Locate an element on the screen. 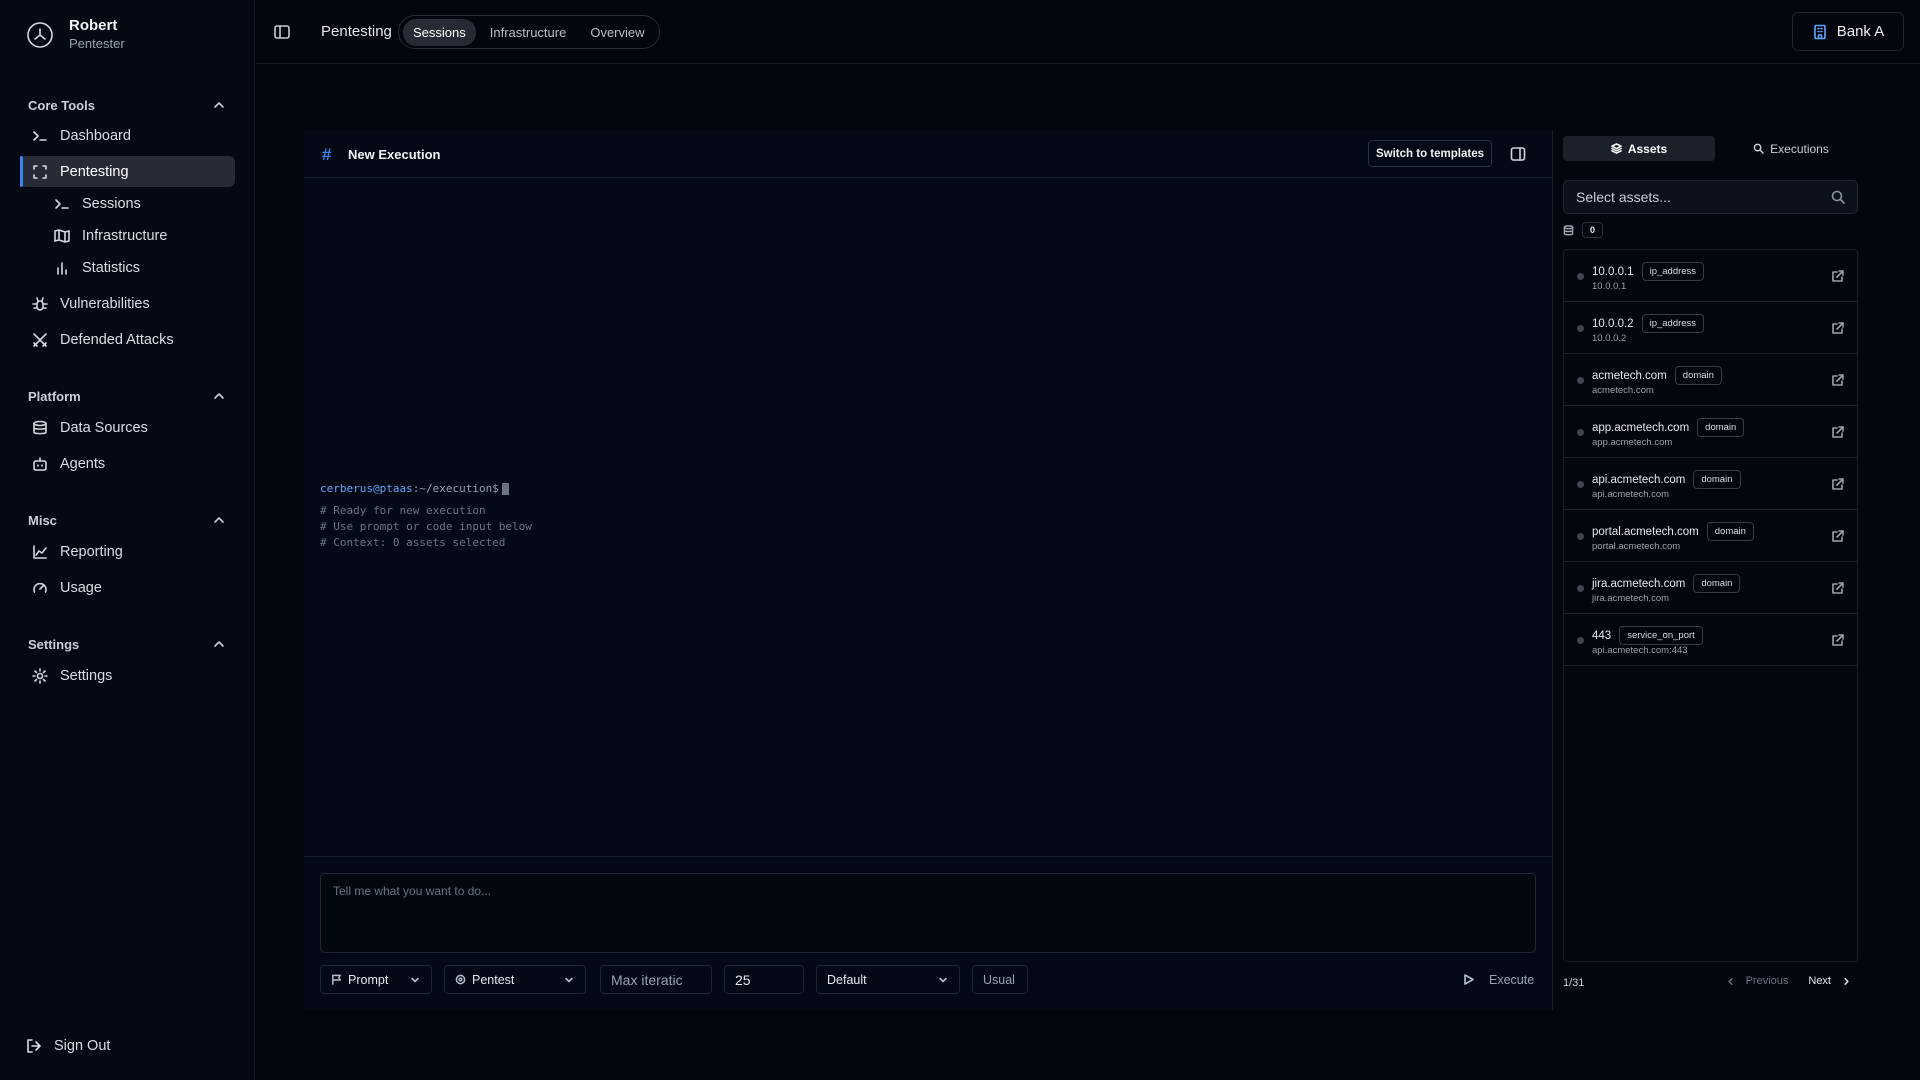  selected-count-badge: 0 is located at coordinates (1593, 230).